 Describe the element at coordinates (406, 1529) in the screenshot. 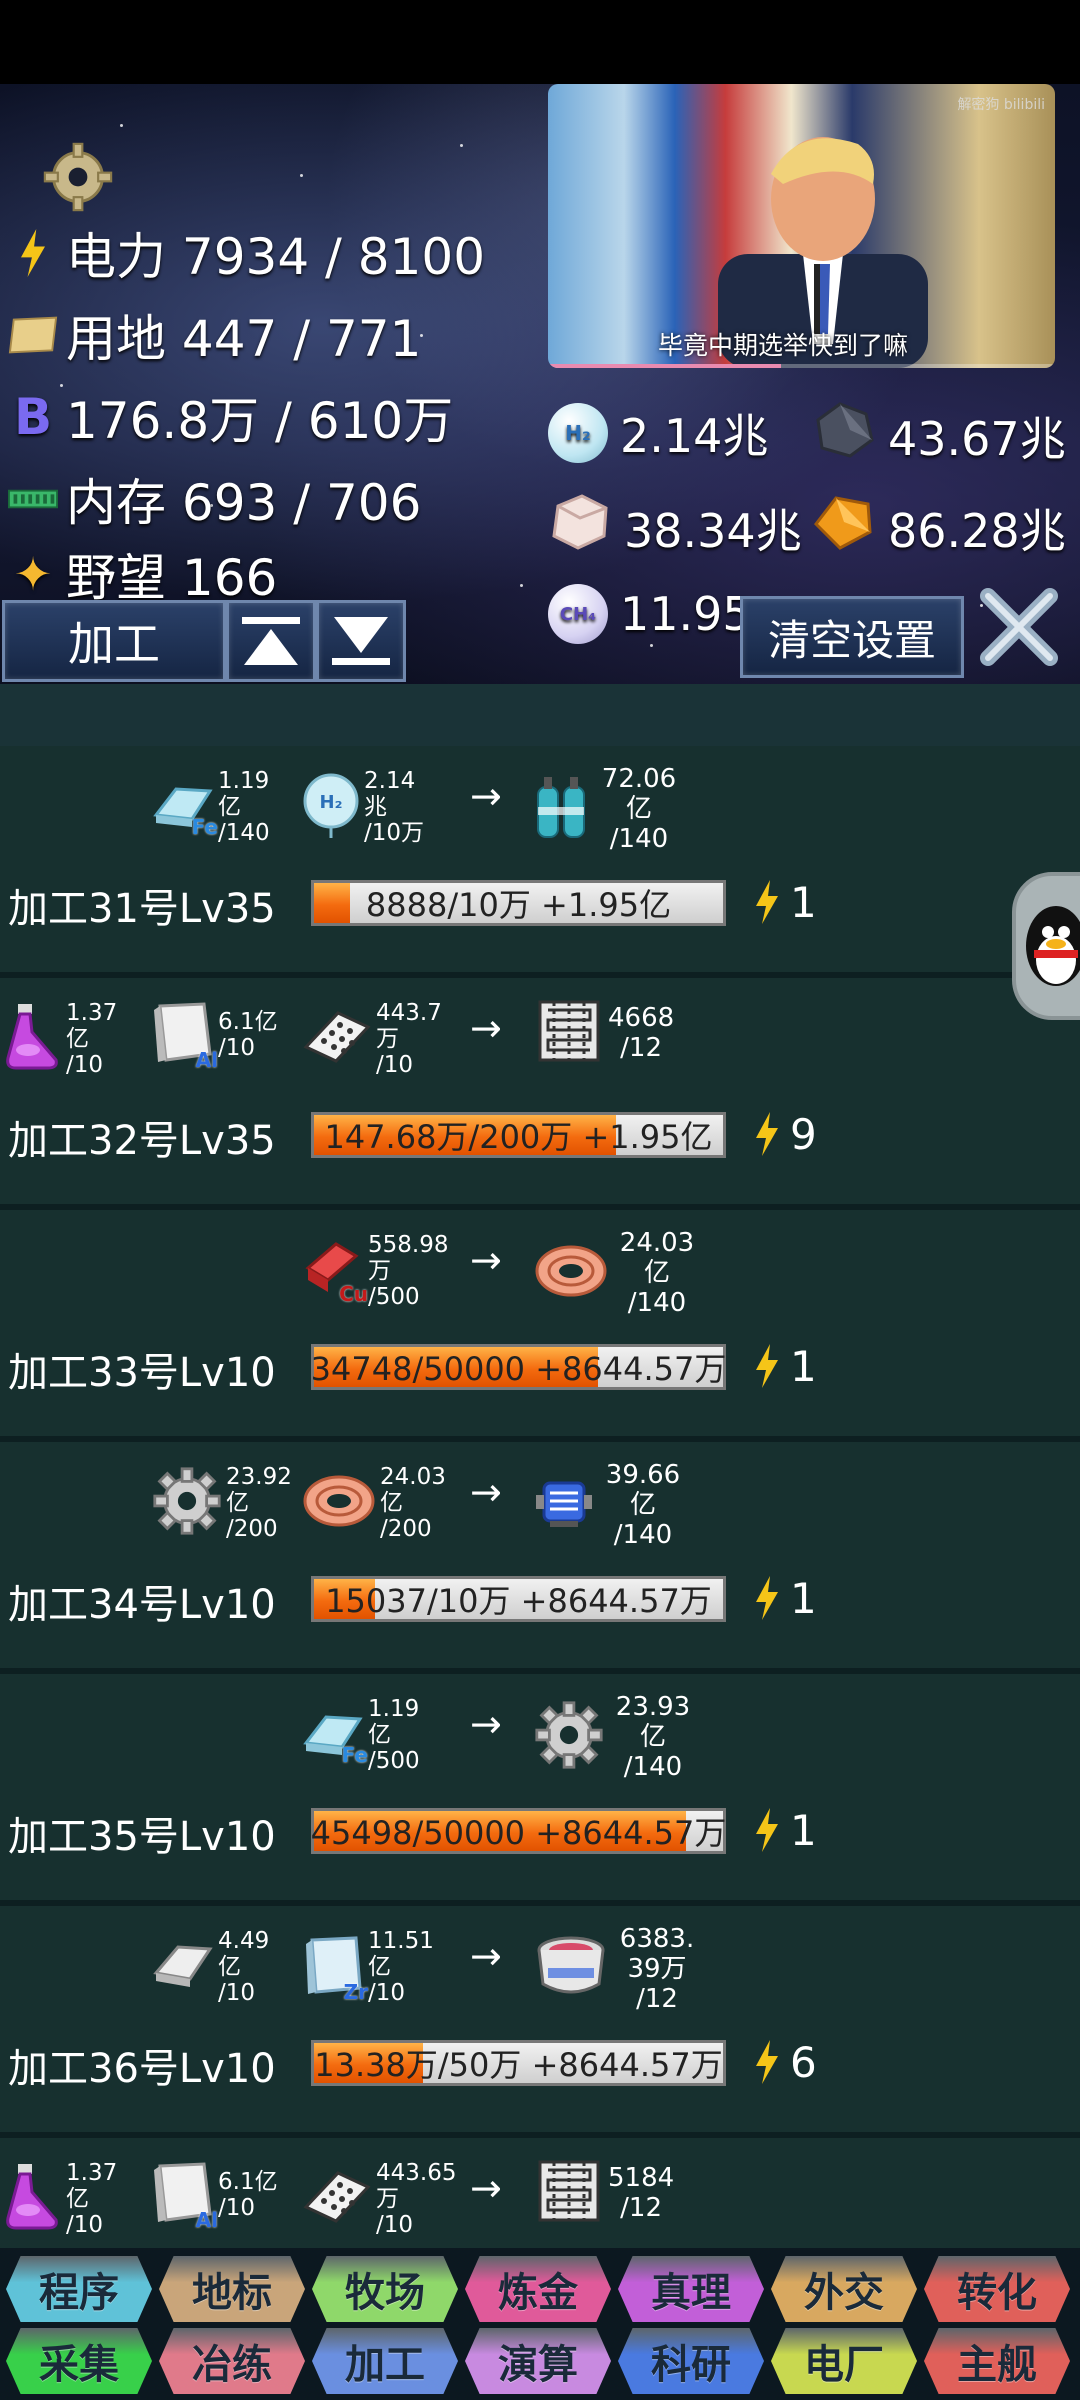

I see `required-amount: /200` at that location.